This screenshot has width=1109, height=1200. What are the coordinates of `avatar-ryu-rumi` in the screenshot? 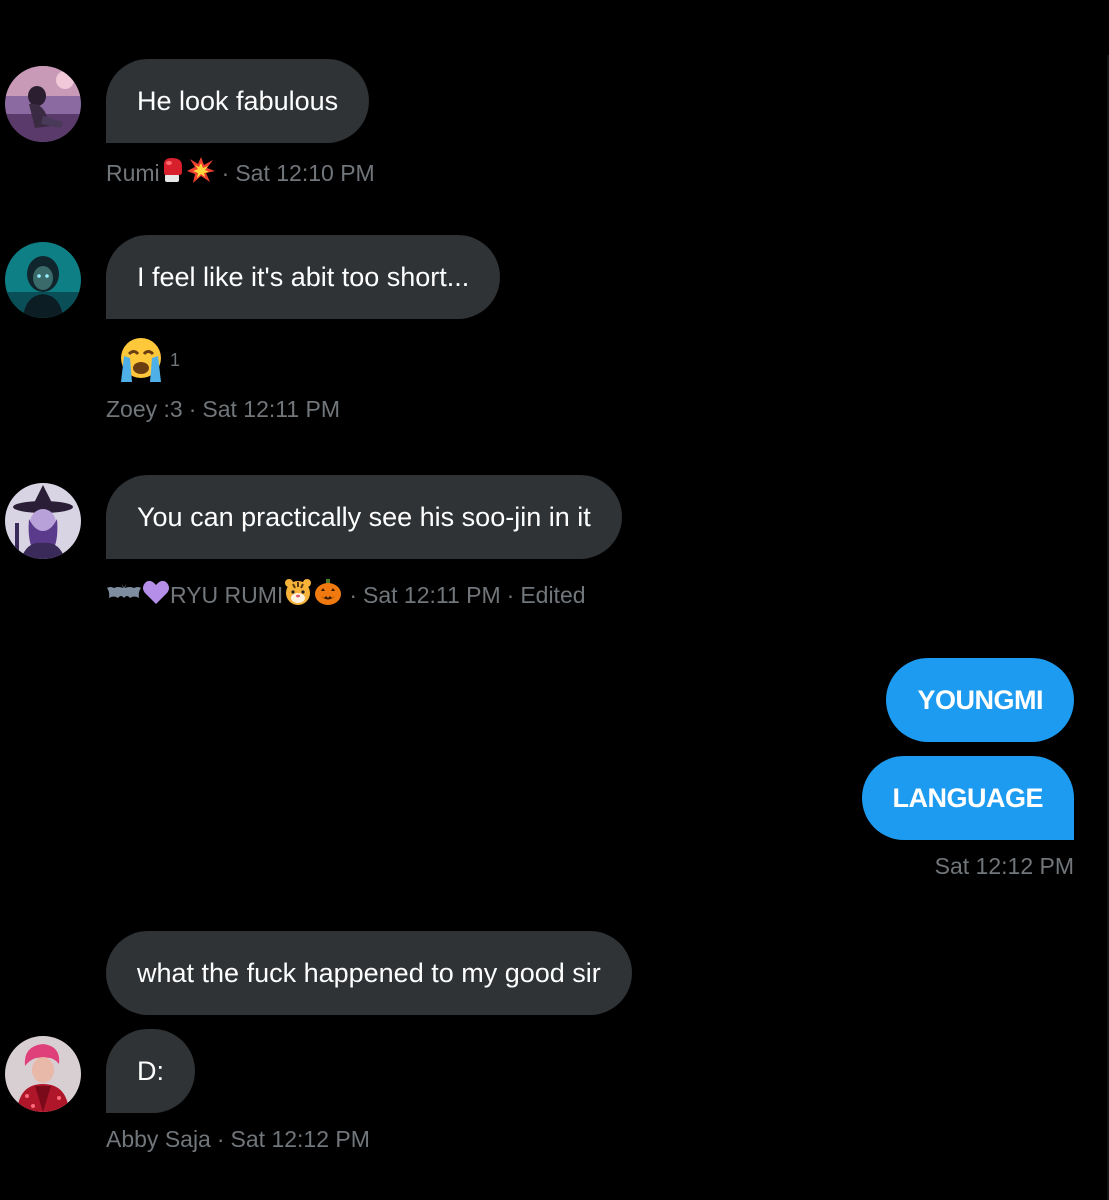 It's located at (43, 521).